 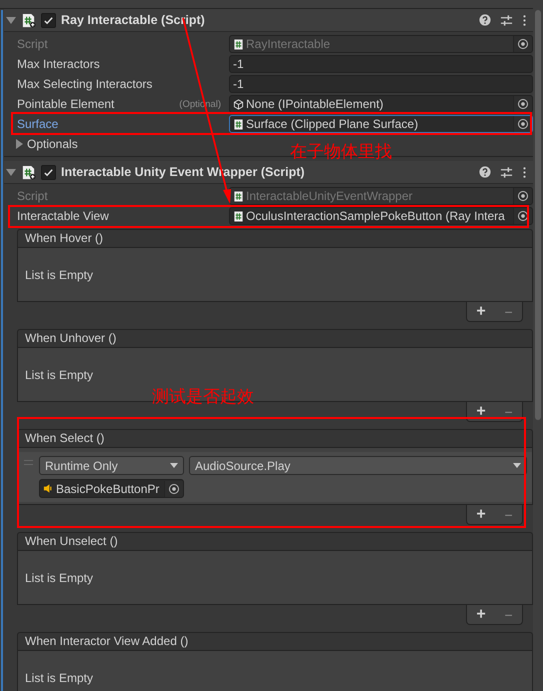 I want to click on cube-icon, so click(x=238, y=104).